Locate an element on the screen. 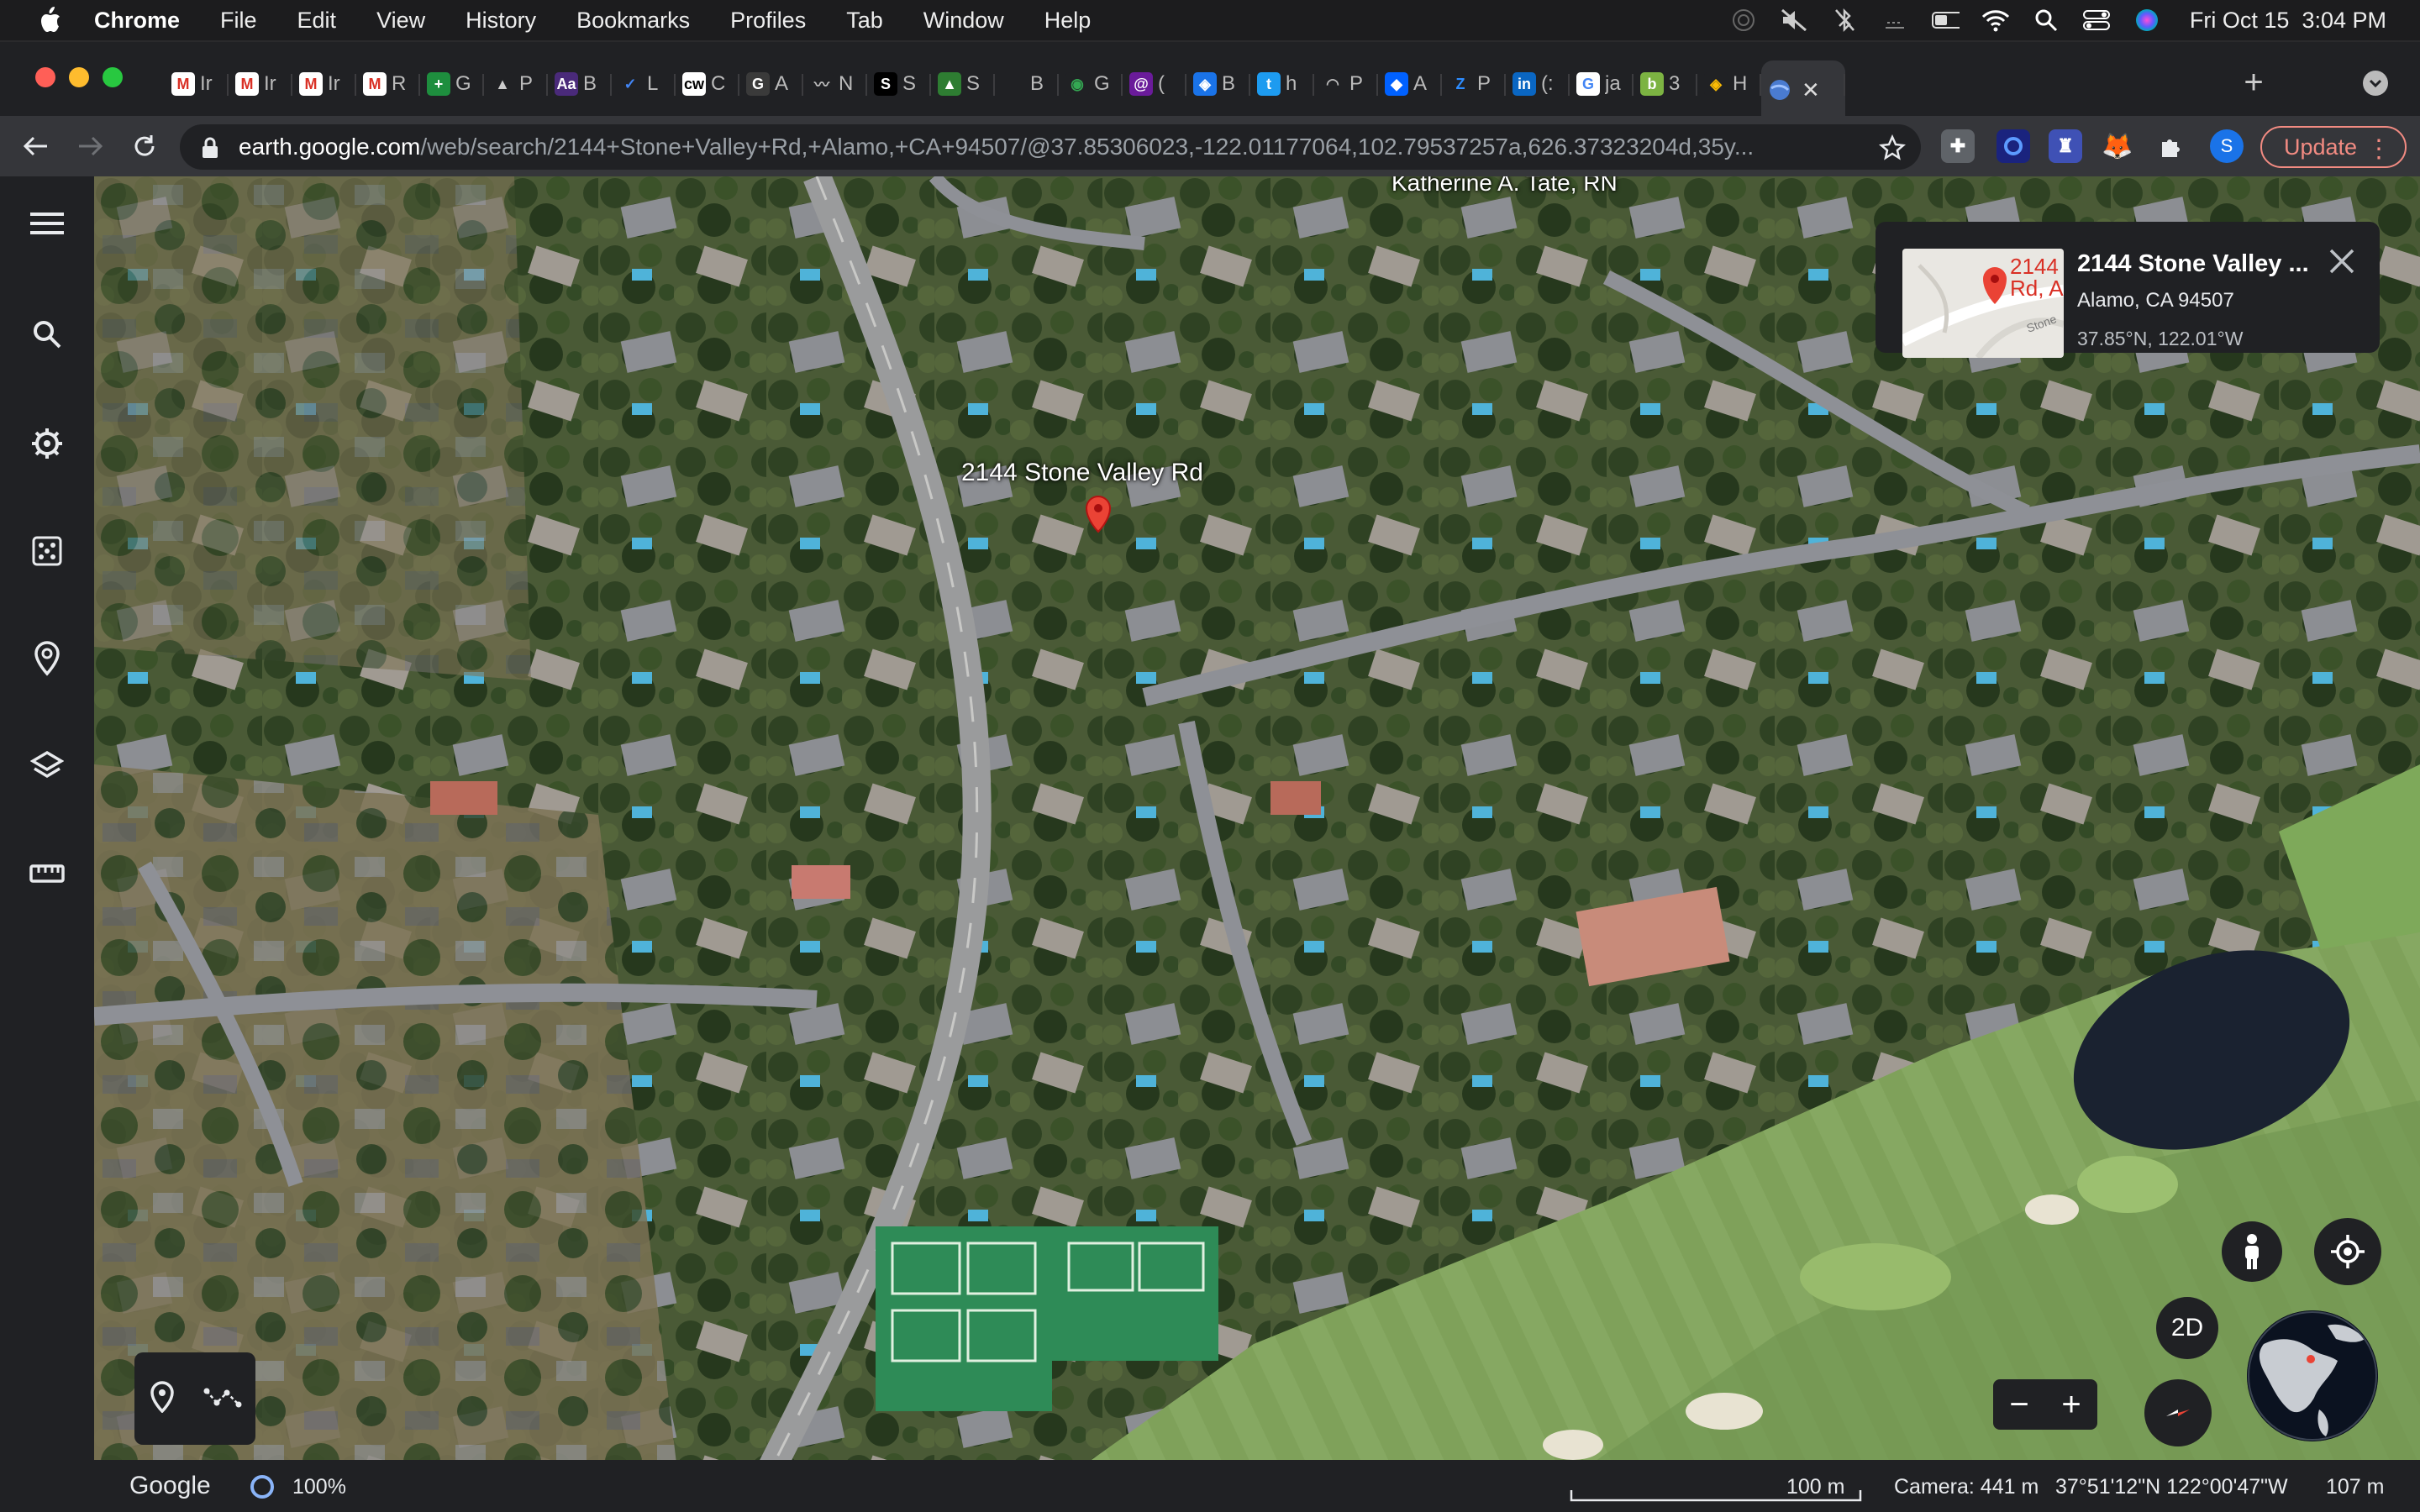  browser-tab: GA is located at coordinates (771, 84).